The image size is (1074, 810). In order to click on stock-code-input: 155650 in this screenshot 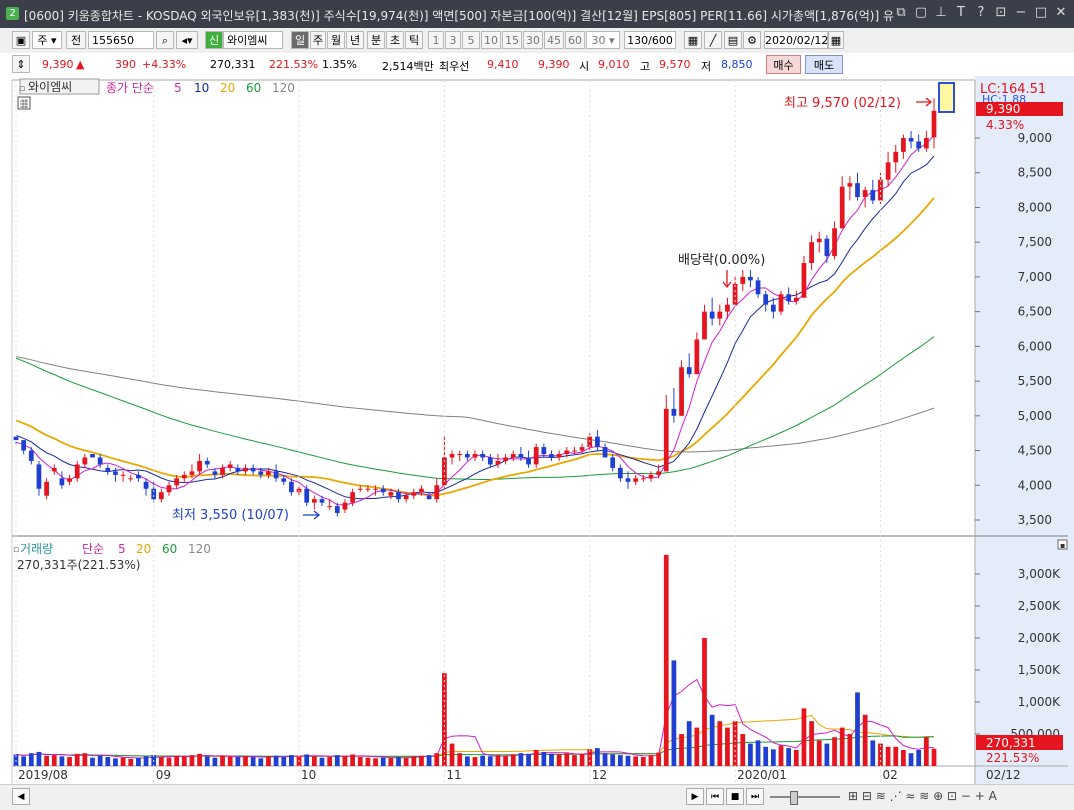, I will do `click(121, 40)`.